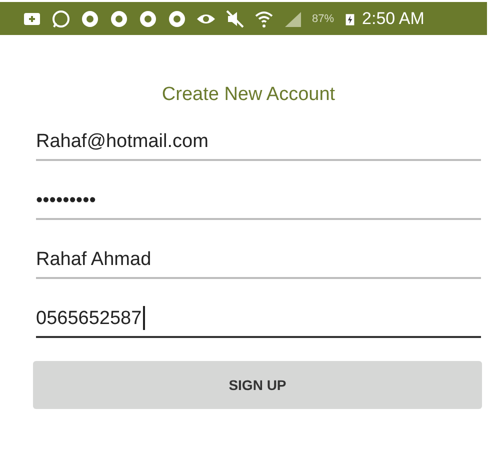  I want to click on clock: 2:50 AM, so click(393, 18).